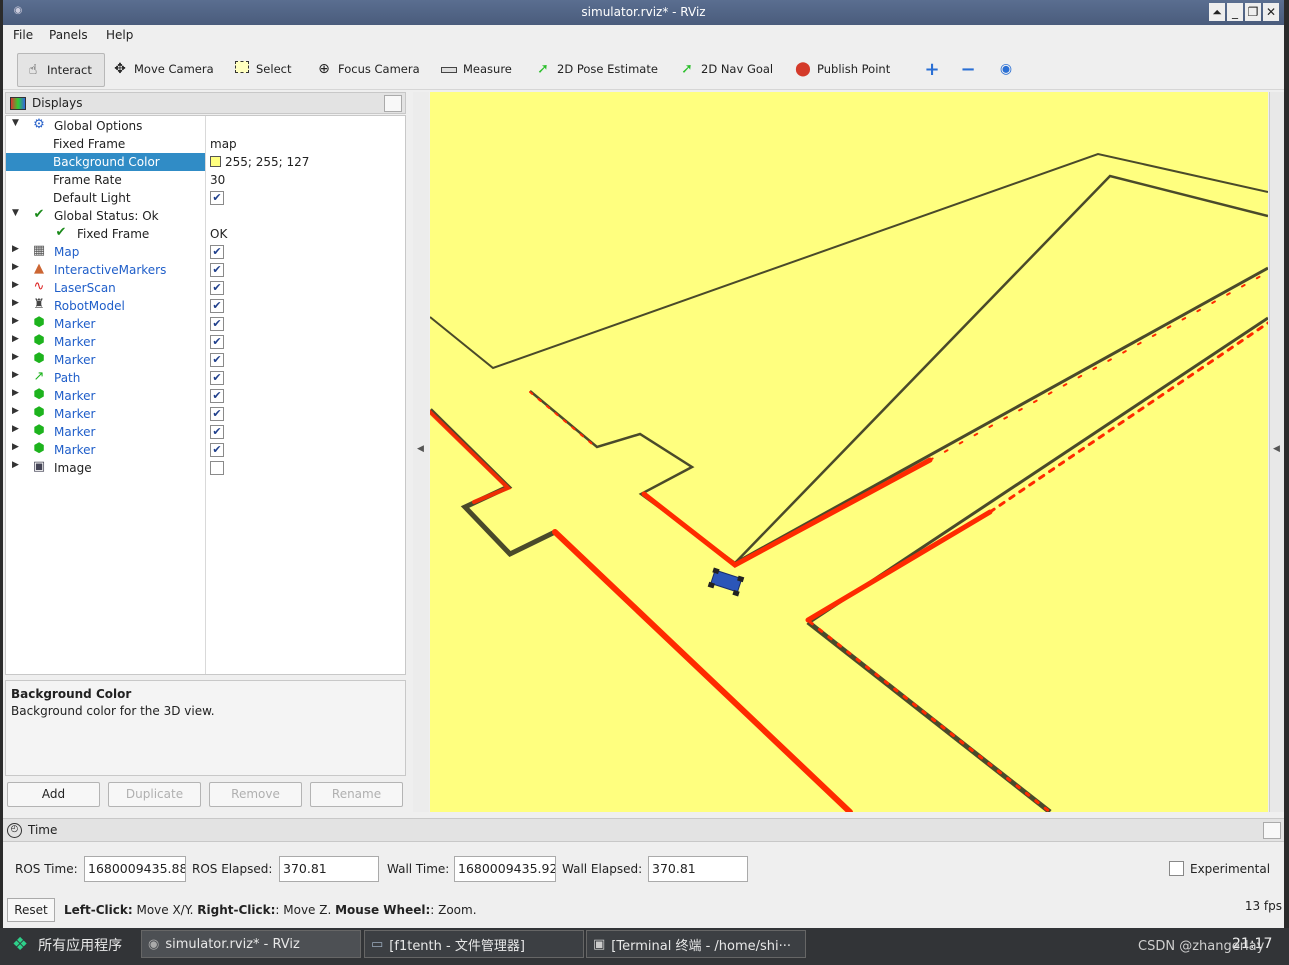 The image size is (1289, 965). I want to click on duplicate-display-button: Duplicate, so click(154, 794).